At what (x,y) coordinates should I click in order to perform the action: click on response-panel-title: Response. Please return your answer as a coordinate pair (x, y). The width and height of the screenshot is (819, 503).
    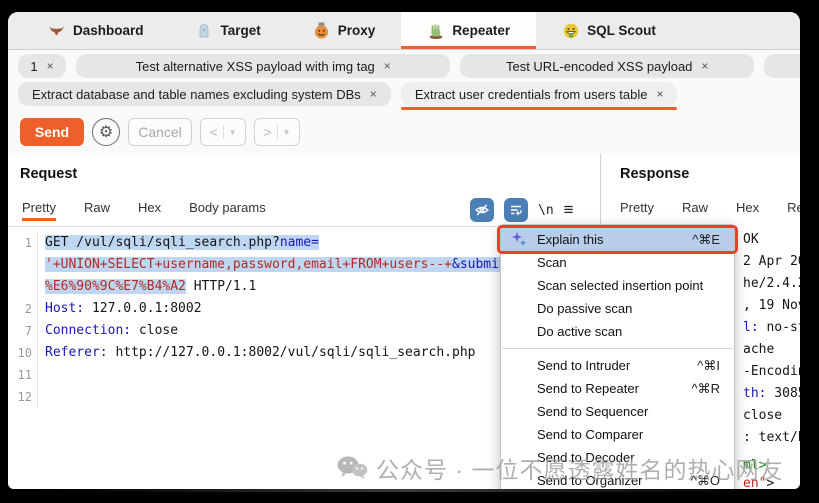
    Looking at the image, I should click on (655, 174).